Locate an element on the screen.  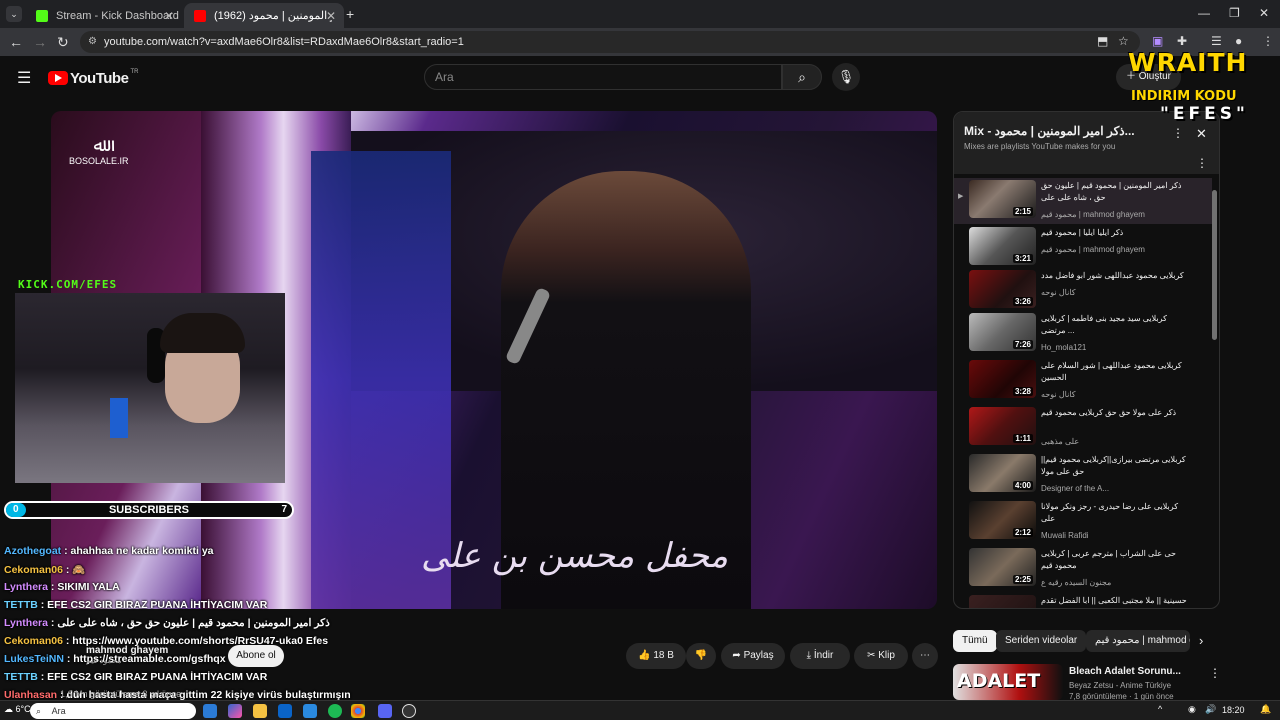
playlist-item-title: ذکر ایلیا ایلیا | محمود قیم is located at coordinates (1116, 233).